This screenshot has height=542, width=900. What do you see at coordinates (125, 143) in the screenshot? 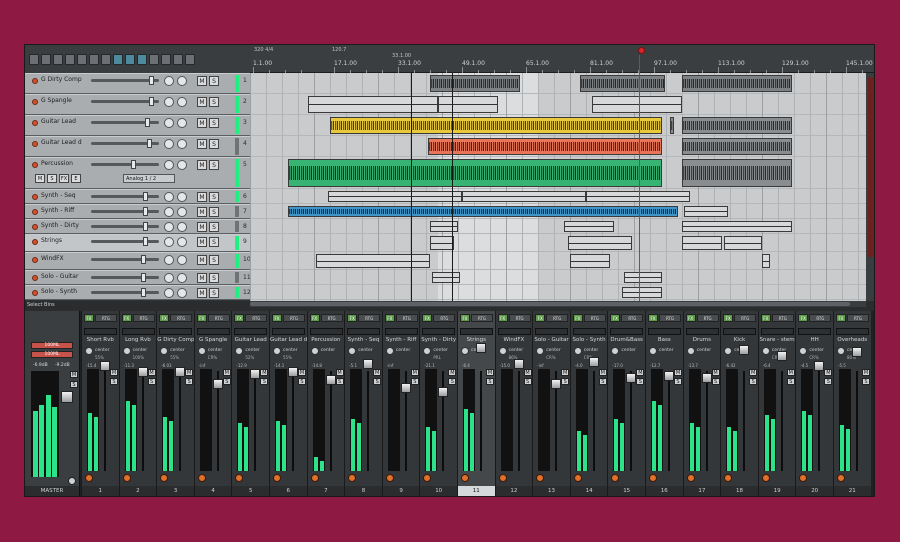
I see `track-volume-fader` at bounding box center [125, 143].